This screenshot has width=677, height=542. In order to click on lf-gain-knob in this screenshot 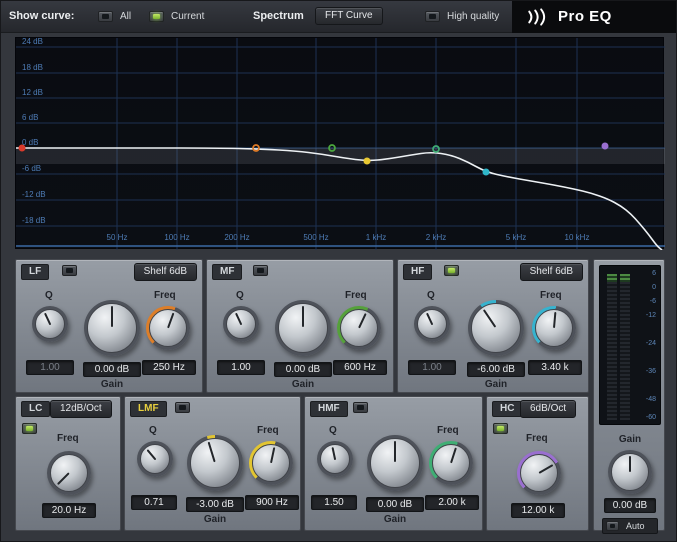, I will do `click(112, 328)`.